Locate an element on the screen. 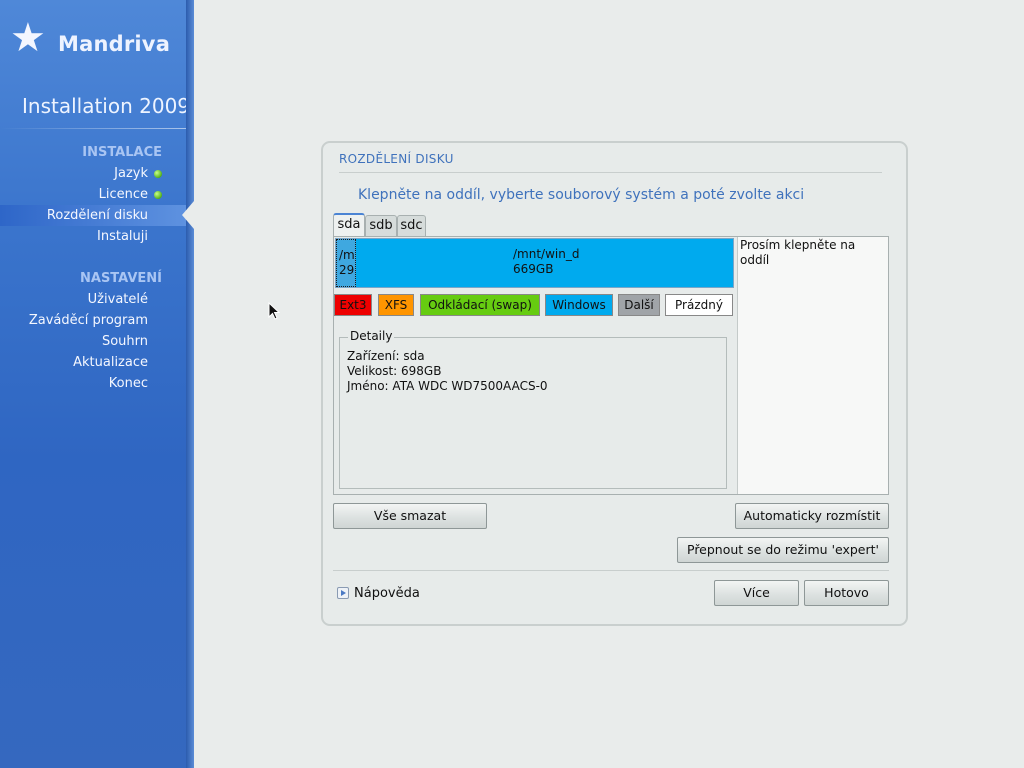 This screenshot has height=768, width=1024. legend-prazdny: Prázdný is located at coordinates (699, 305).